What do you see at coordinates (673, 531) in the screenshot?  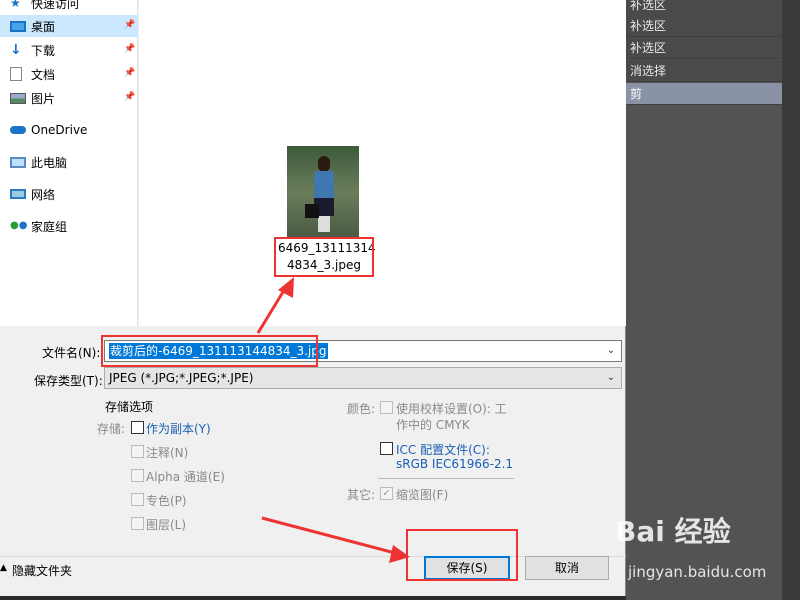 I see `watermark-logo: Bai 经验` at bounding box center [673, 531].